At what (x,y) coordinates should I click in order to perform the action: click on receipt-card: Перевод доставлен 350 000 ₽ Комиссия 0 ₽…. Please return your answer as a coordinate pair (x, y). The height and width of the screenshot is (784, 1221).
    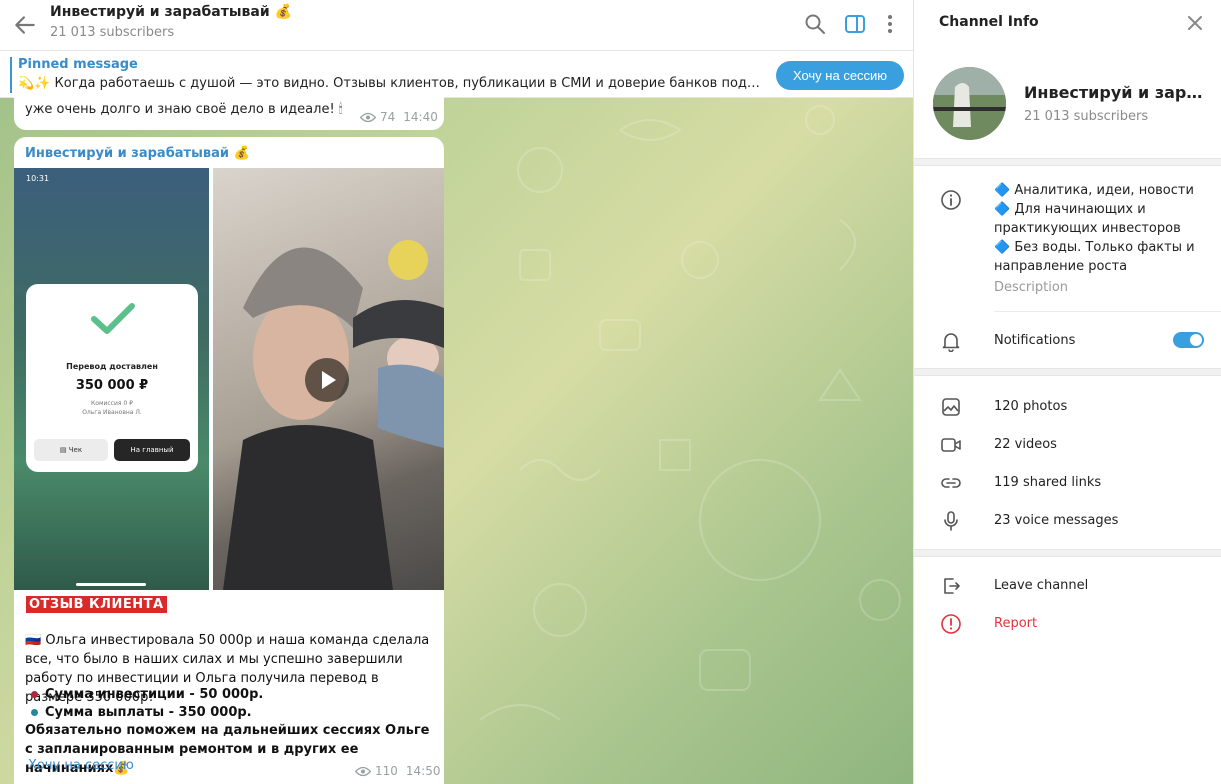
    Looking at the image, I should click on (112, 378).